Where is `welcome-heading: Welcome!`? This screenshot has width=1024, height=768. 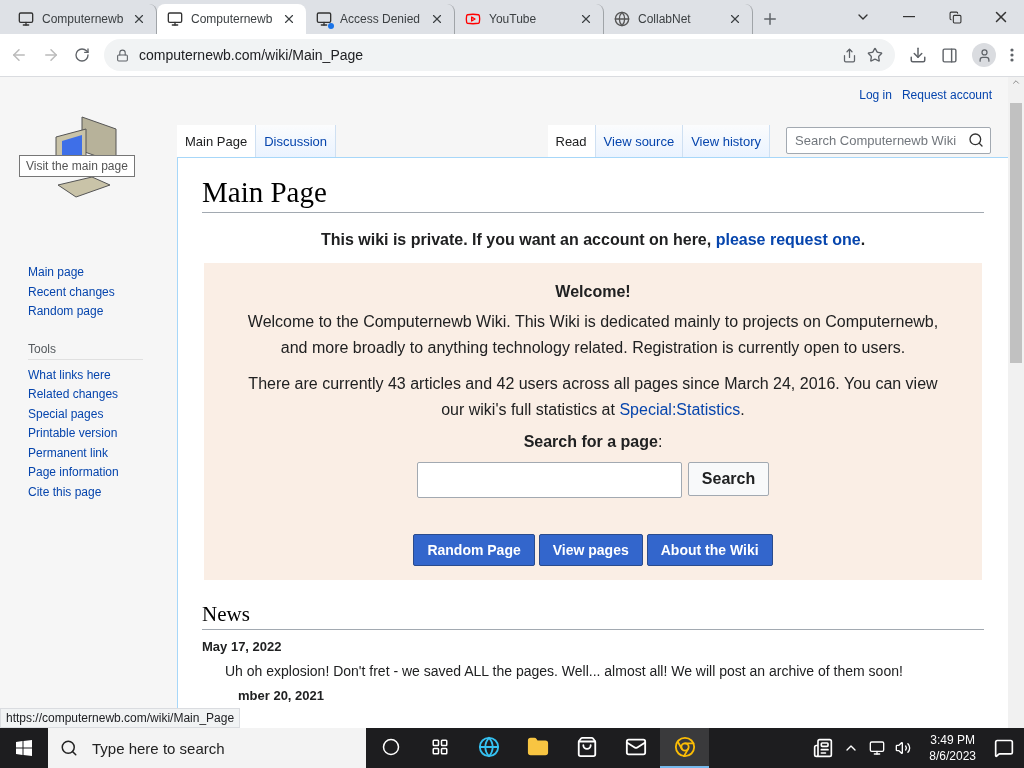 welcome-heading: Welcome! is located at coordinates (593, 292).